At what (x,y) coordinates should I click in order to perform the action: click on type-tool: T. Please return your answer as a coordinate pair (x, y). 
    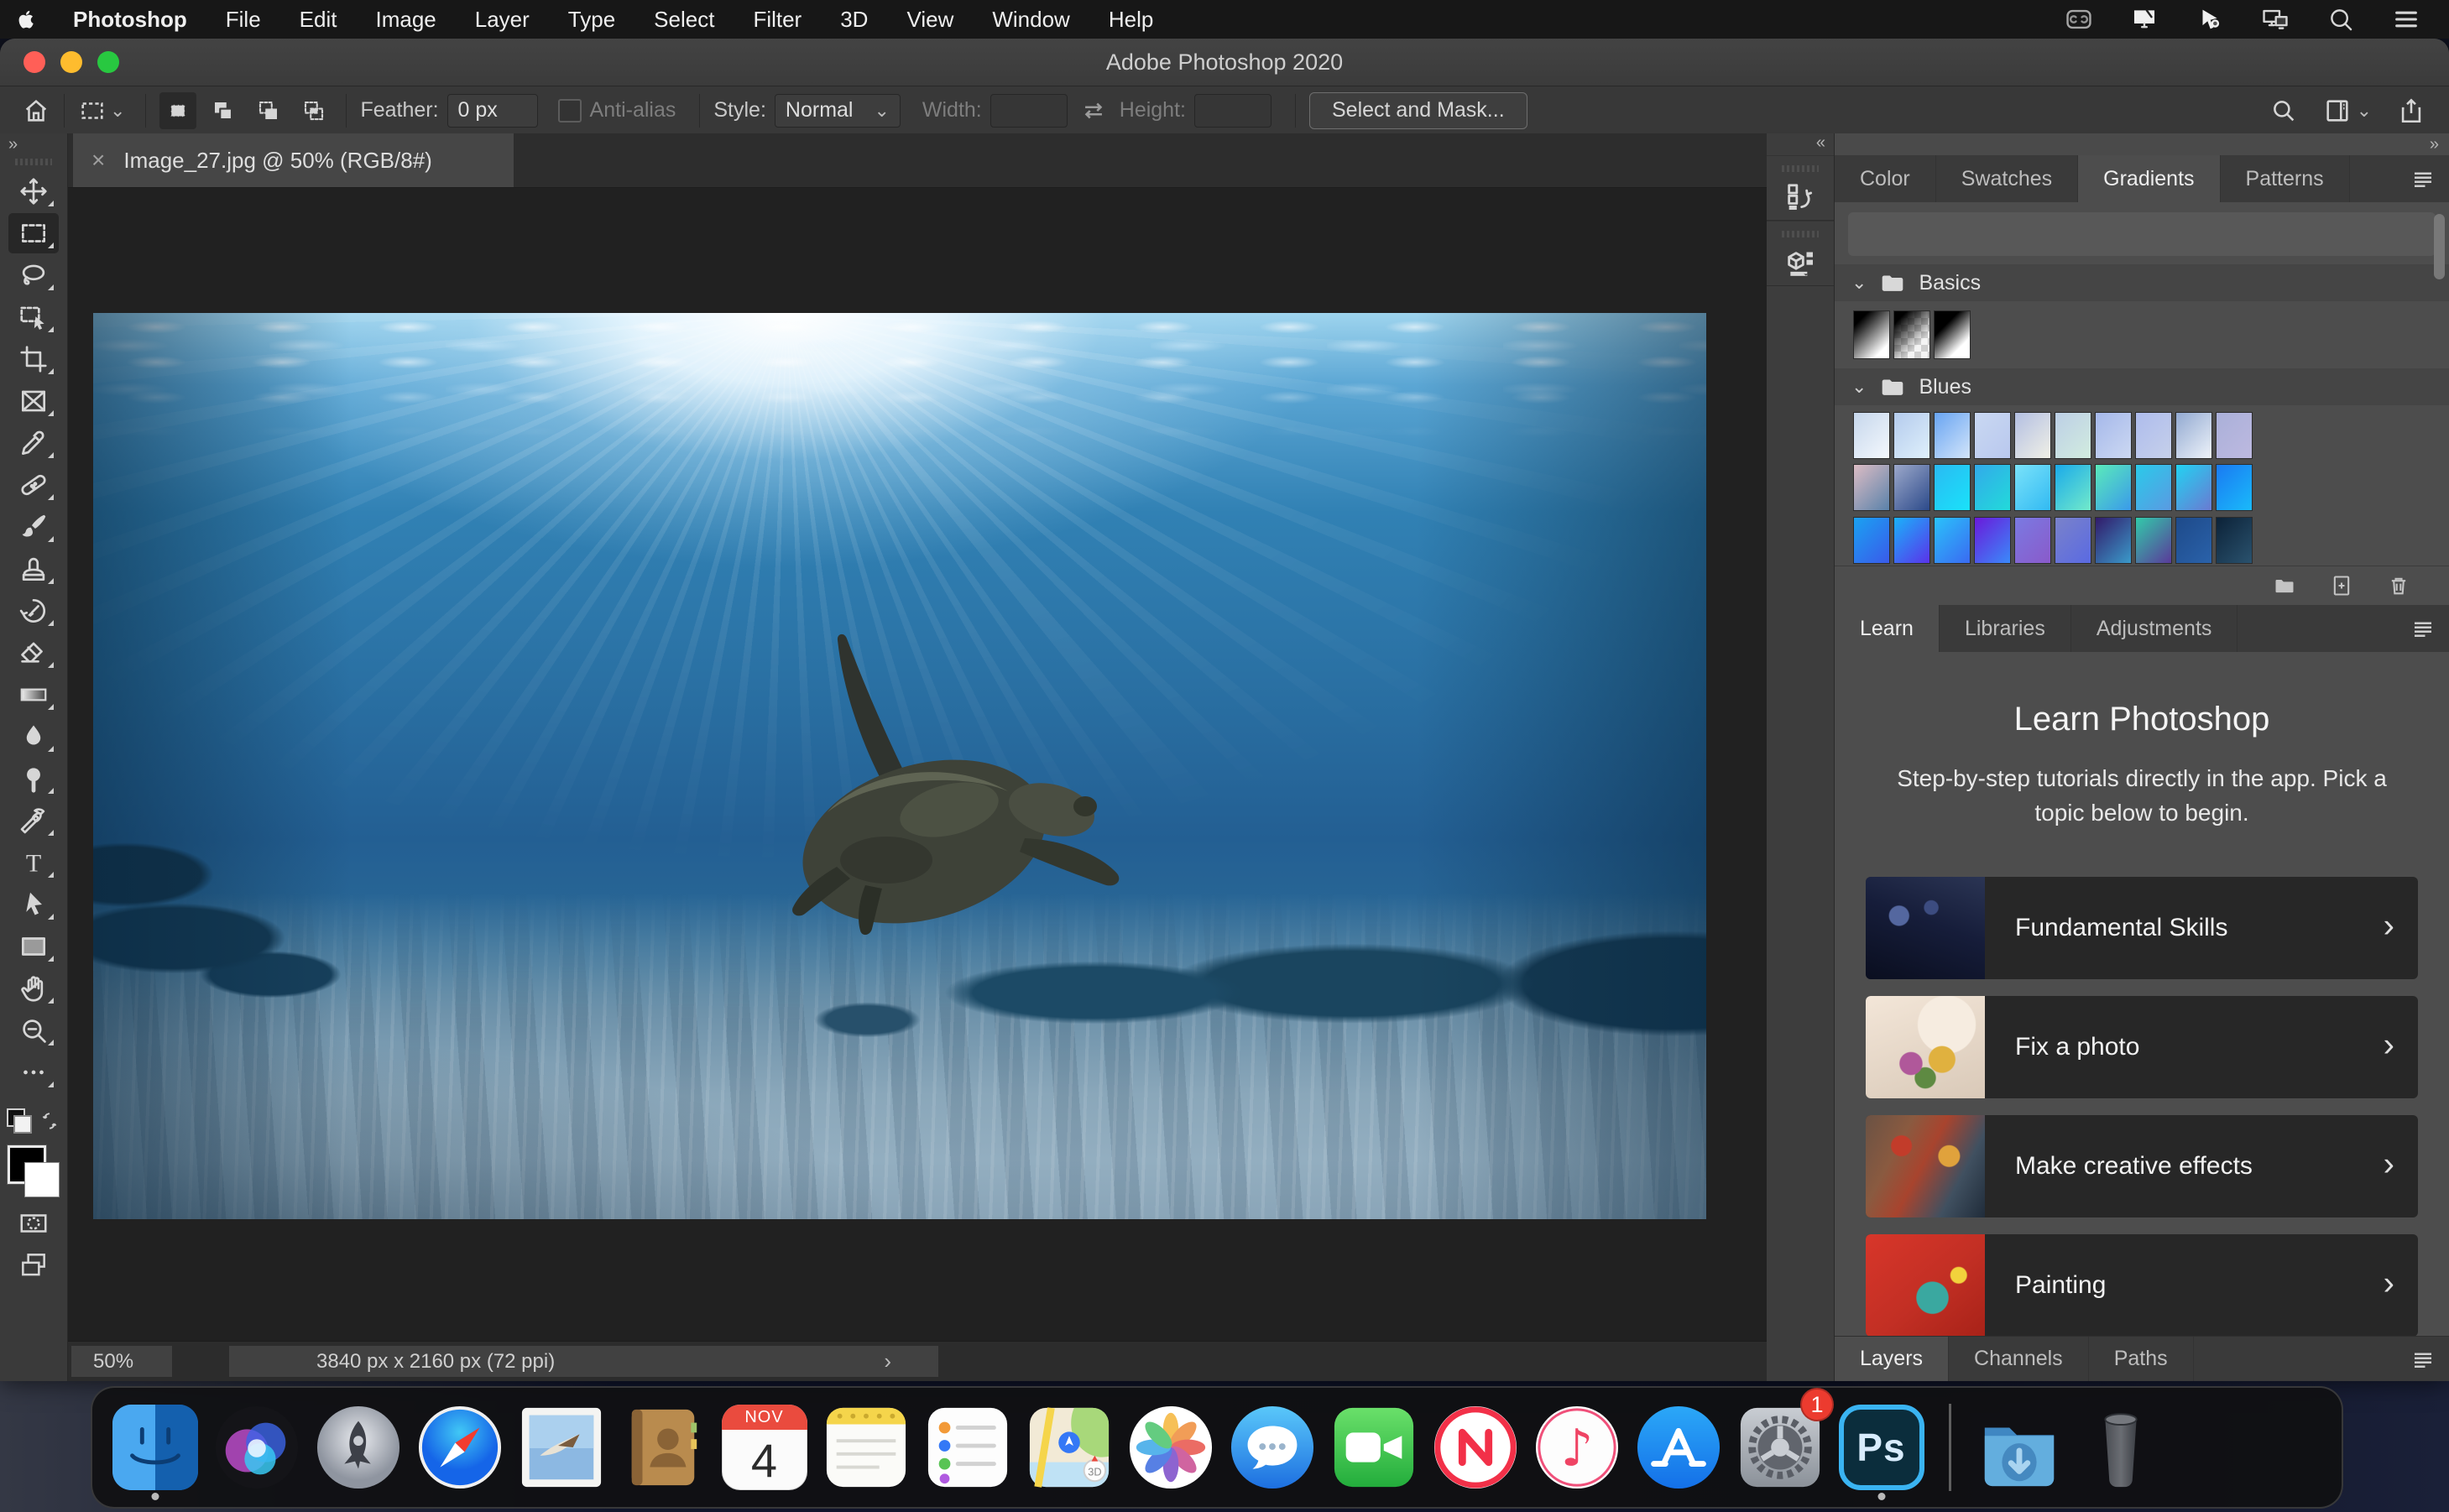
    Looking at the image, I should click on (33, 863).